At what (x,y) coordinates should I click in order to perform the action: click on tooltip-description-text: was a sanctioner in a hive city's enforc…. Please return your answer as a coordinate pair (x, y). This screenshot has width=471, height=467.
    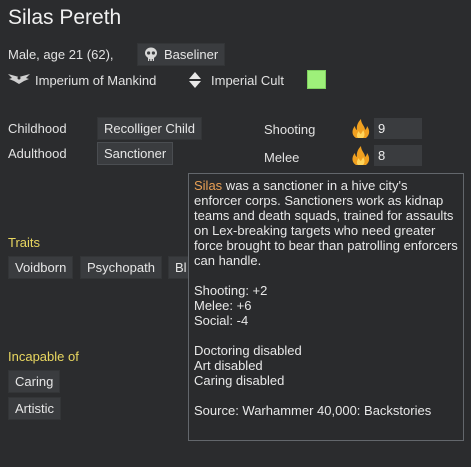
    Looking at the image, I should click on (326, 223).